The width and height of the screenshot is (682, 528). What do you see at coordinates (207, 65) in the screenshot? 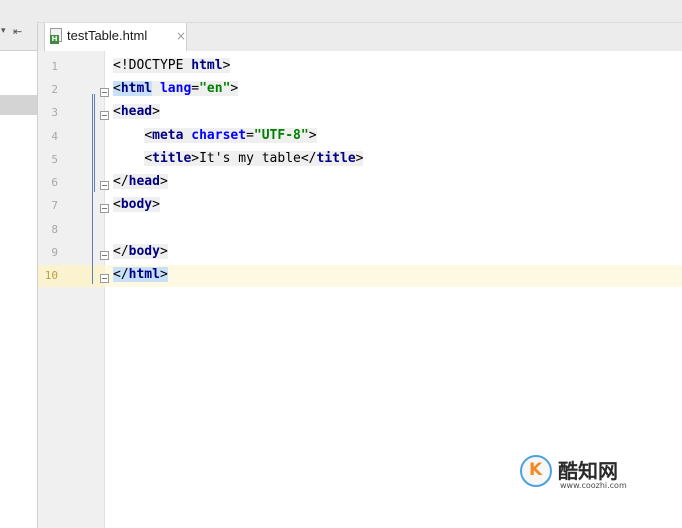
I see `doctype-keyword: html` at bounding box center [207, 65].